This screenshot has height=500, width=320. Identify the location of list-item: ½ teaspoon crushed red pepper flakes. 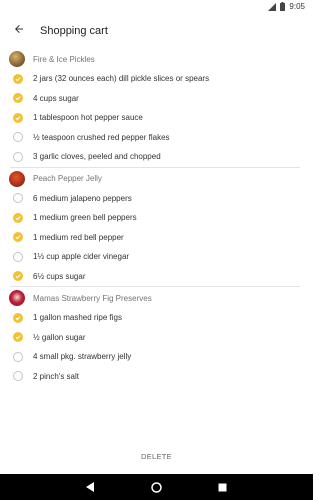
(156, 138).